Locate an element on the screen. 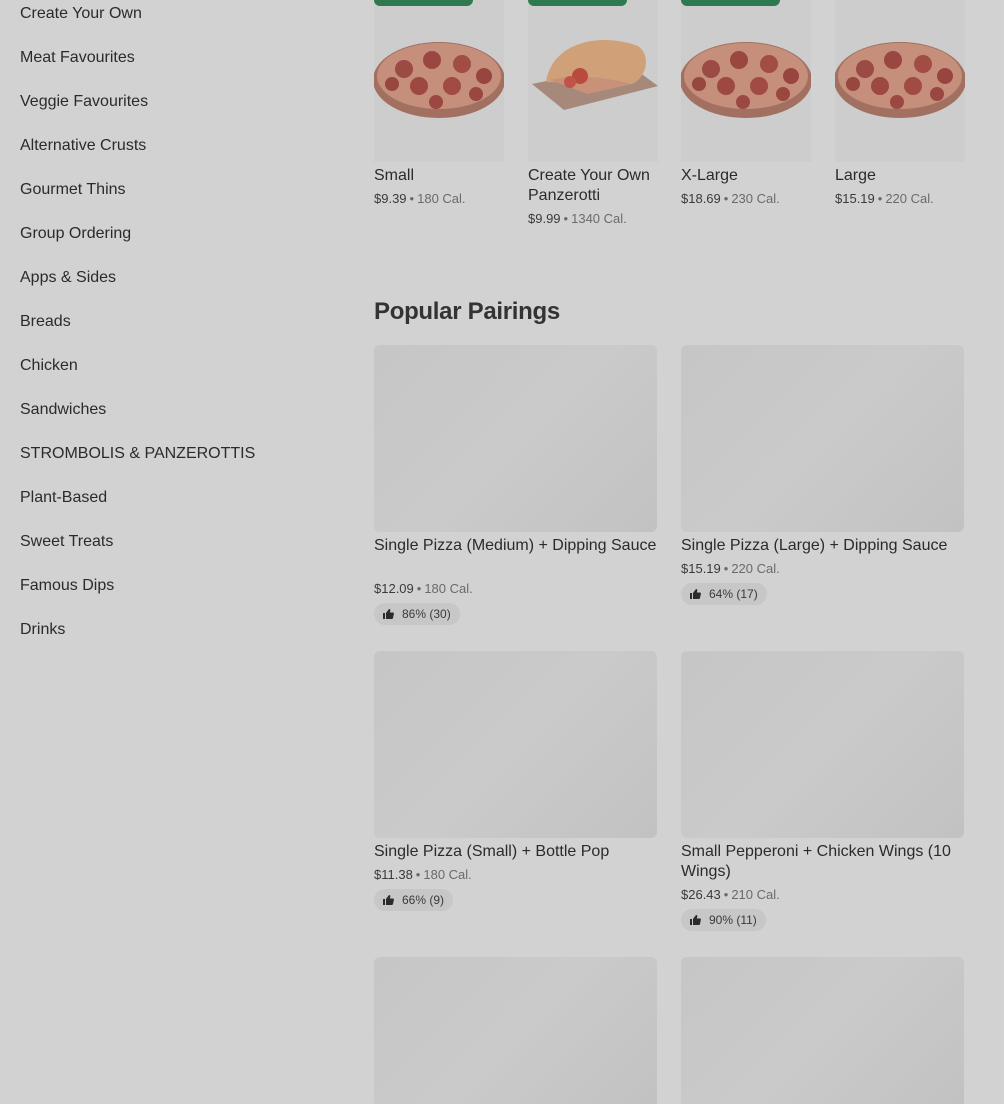 Image resolution: width=1004 pixels, height=1104 pixels. rating-badge: 66% (9) is located at coordinates (414, 900).